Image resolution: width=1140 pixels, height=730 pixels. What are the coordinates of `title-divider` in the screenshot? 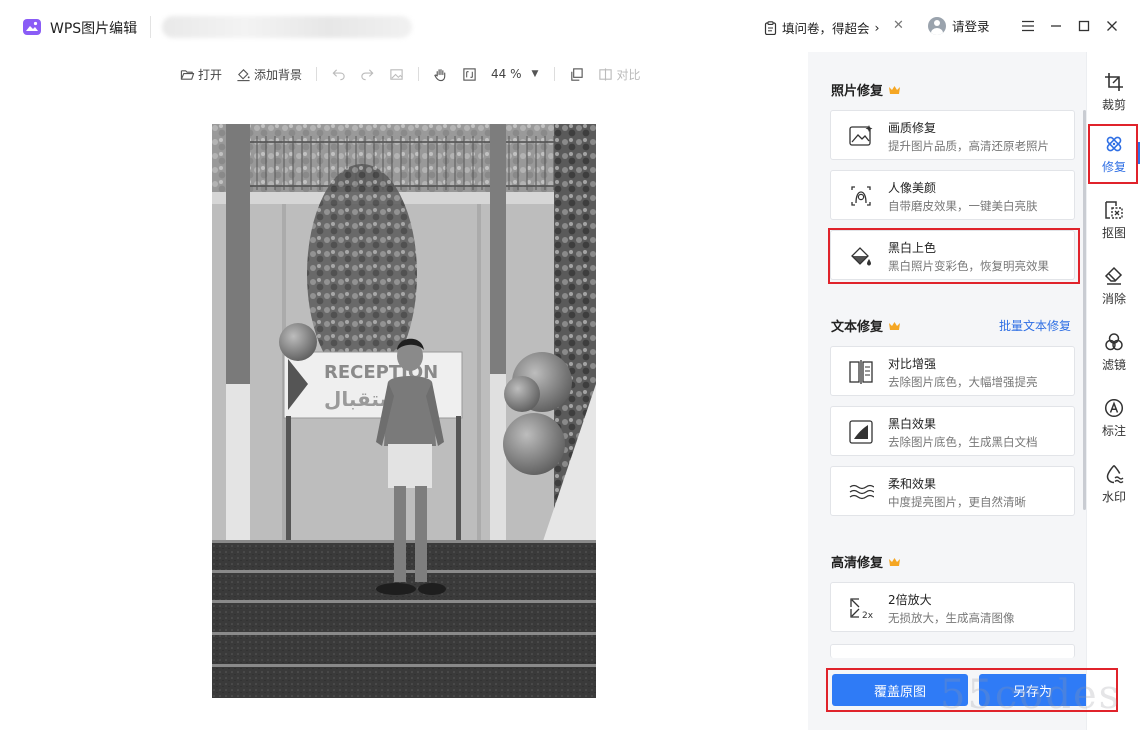 It's located at (150, 27).